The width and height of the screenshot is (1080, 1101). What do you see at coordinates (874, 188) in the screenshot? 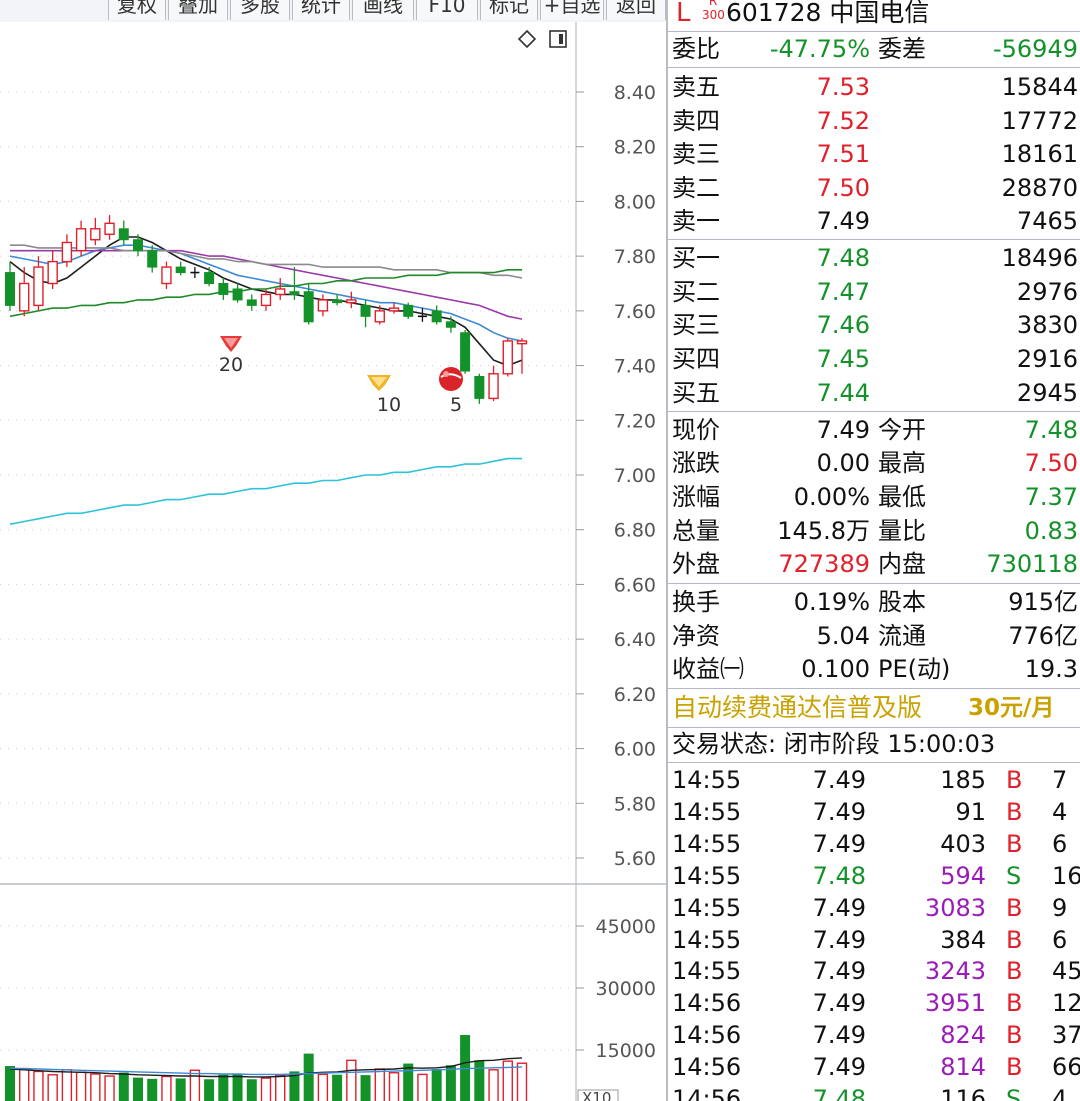
I see `ask-row: 卖二 7.50 28870` at bounding box center [874, 188].